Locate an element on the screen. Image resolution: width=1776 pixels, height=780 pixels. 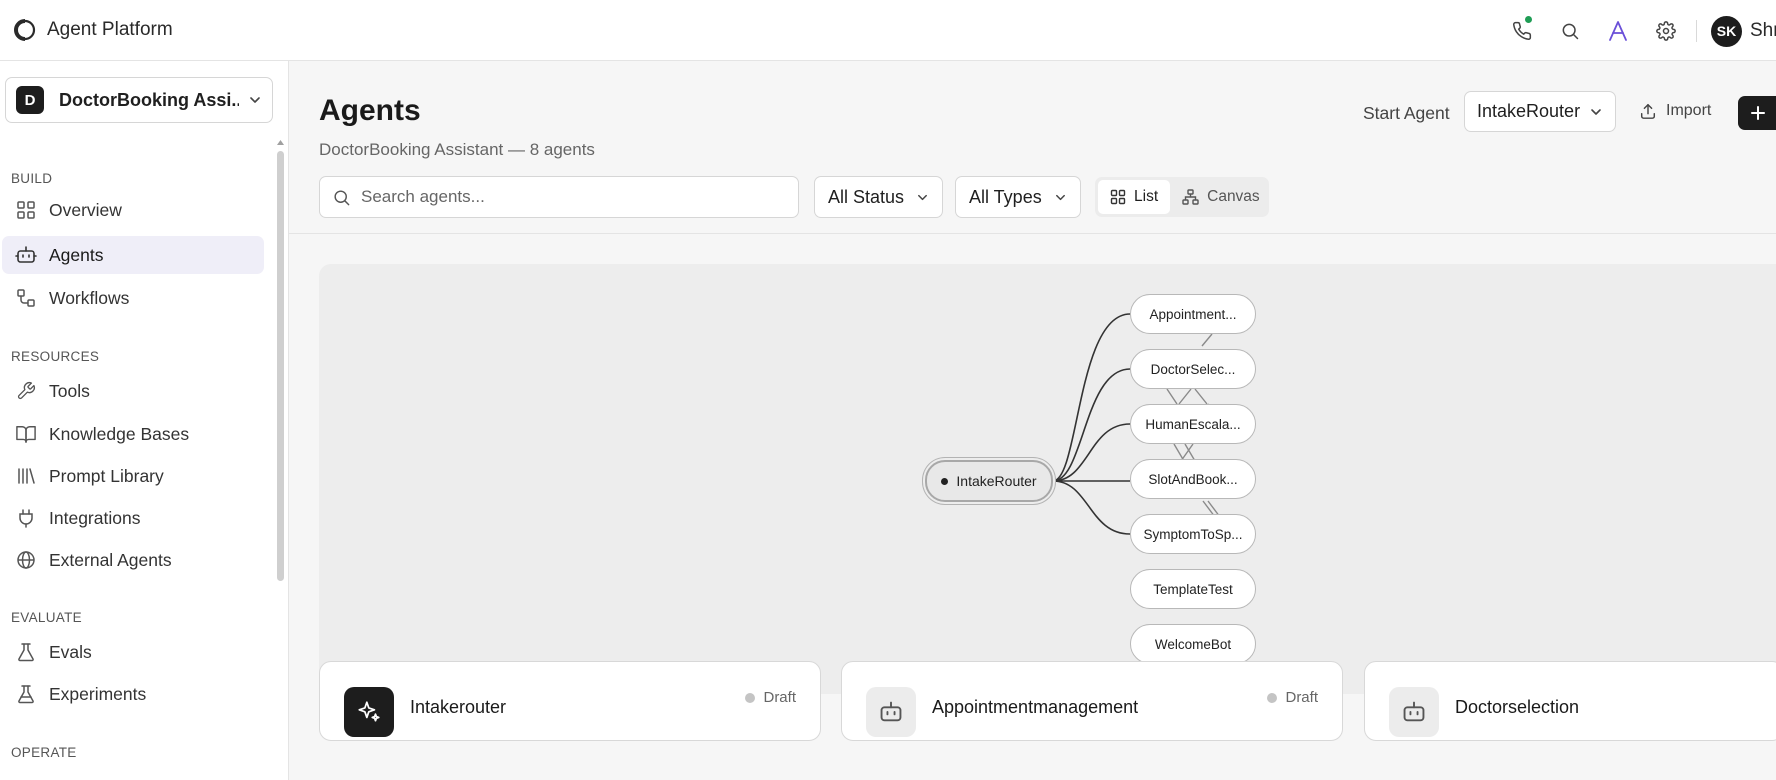
platform-logo-icon is located at coordinates (25, 30).